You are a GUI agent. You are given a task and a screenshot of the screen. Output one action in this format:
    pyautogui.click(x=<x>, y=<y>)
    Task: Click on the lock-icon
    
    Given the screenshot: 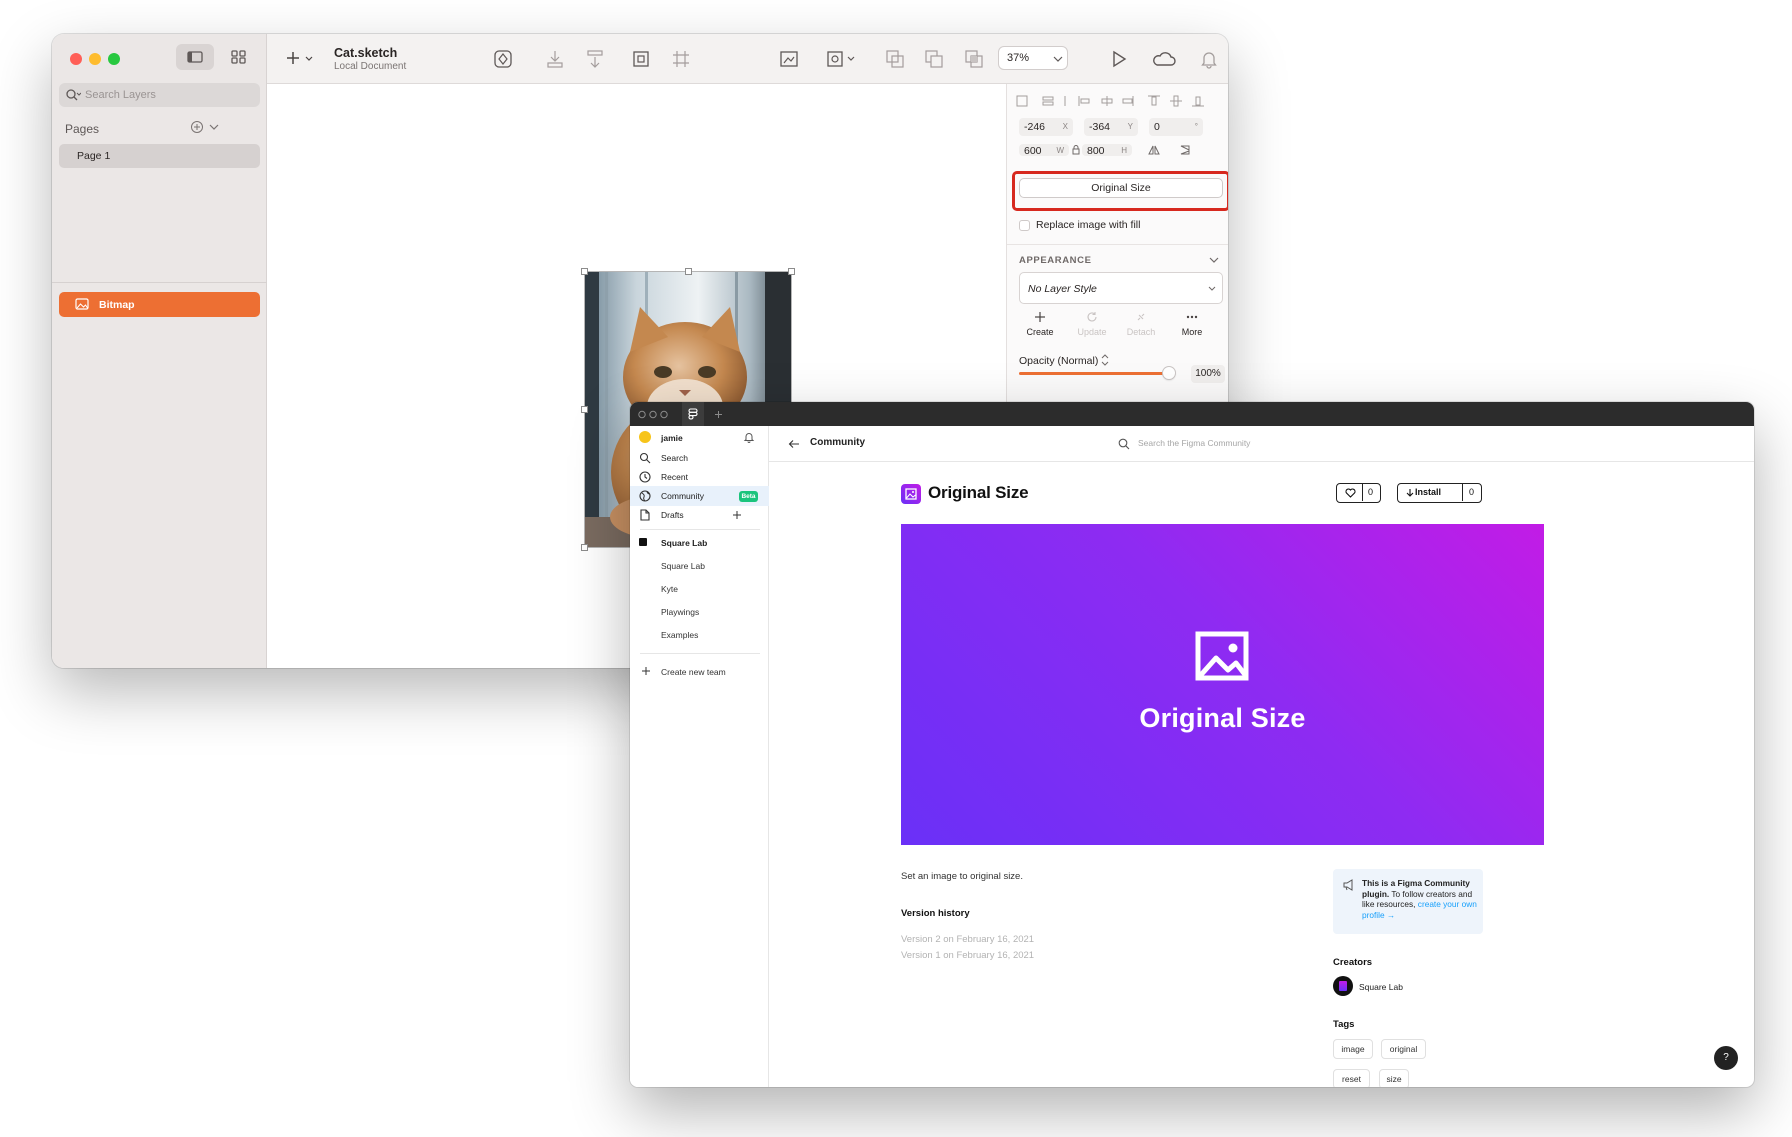 What is the action you would take?
    pyautogui.click(x=1076, y=150)
    